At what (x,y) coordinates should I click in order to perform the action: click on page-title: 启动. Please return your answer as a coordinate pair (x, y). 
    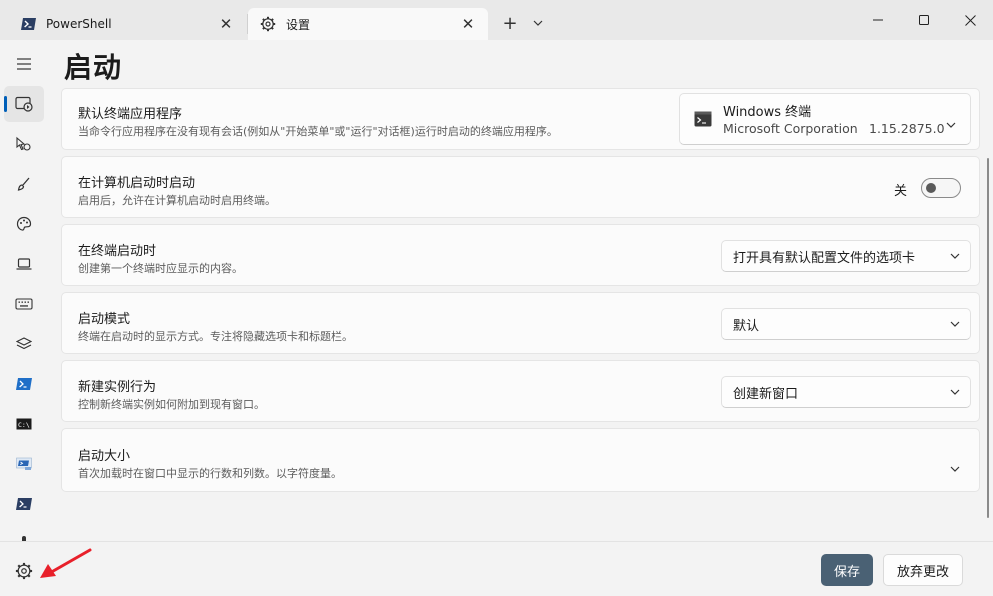
    Looking at the image, I should click on (93, 67).